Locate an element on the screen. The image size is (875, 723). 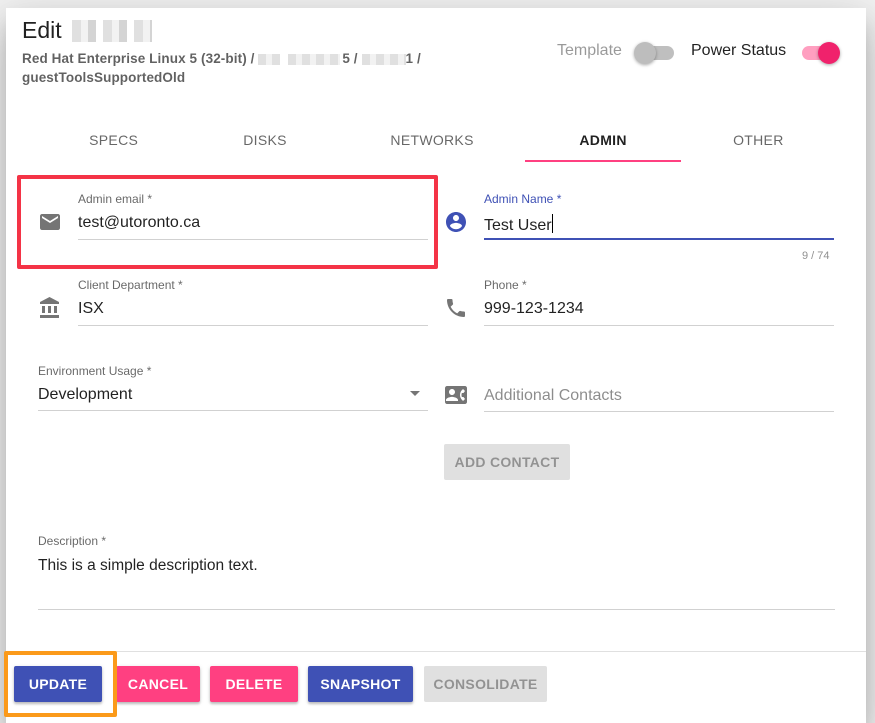
tab-disks-label: DISKS is located at coordinates (265, 140).